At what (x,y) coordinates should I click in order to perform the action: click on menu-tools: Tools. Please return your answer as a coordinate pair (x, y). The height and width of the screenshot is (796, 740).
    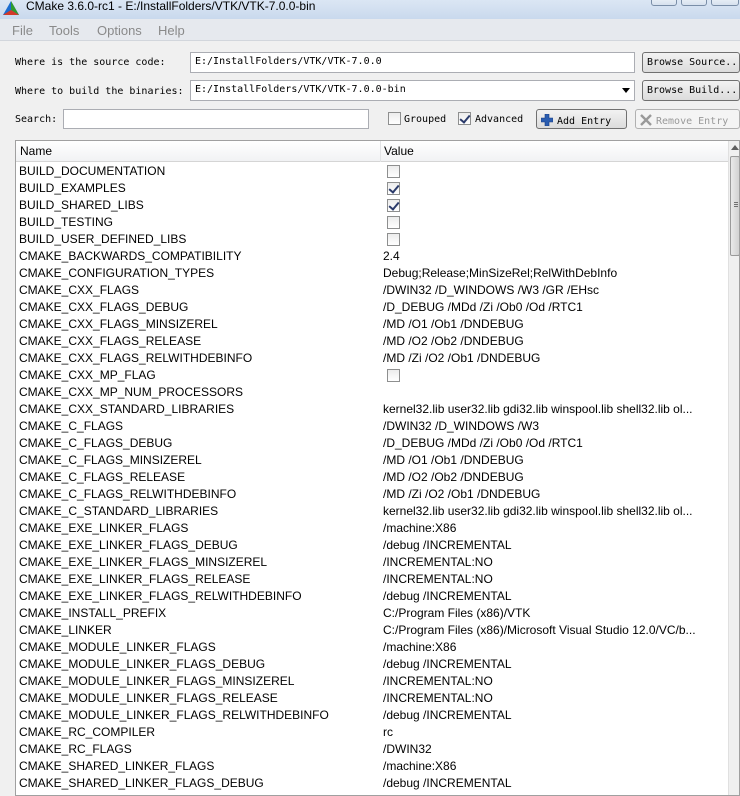
    Looking at the image, I should click on (64, 30).